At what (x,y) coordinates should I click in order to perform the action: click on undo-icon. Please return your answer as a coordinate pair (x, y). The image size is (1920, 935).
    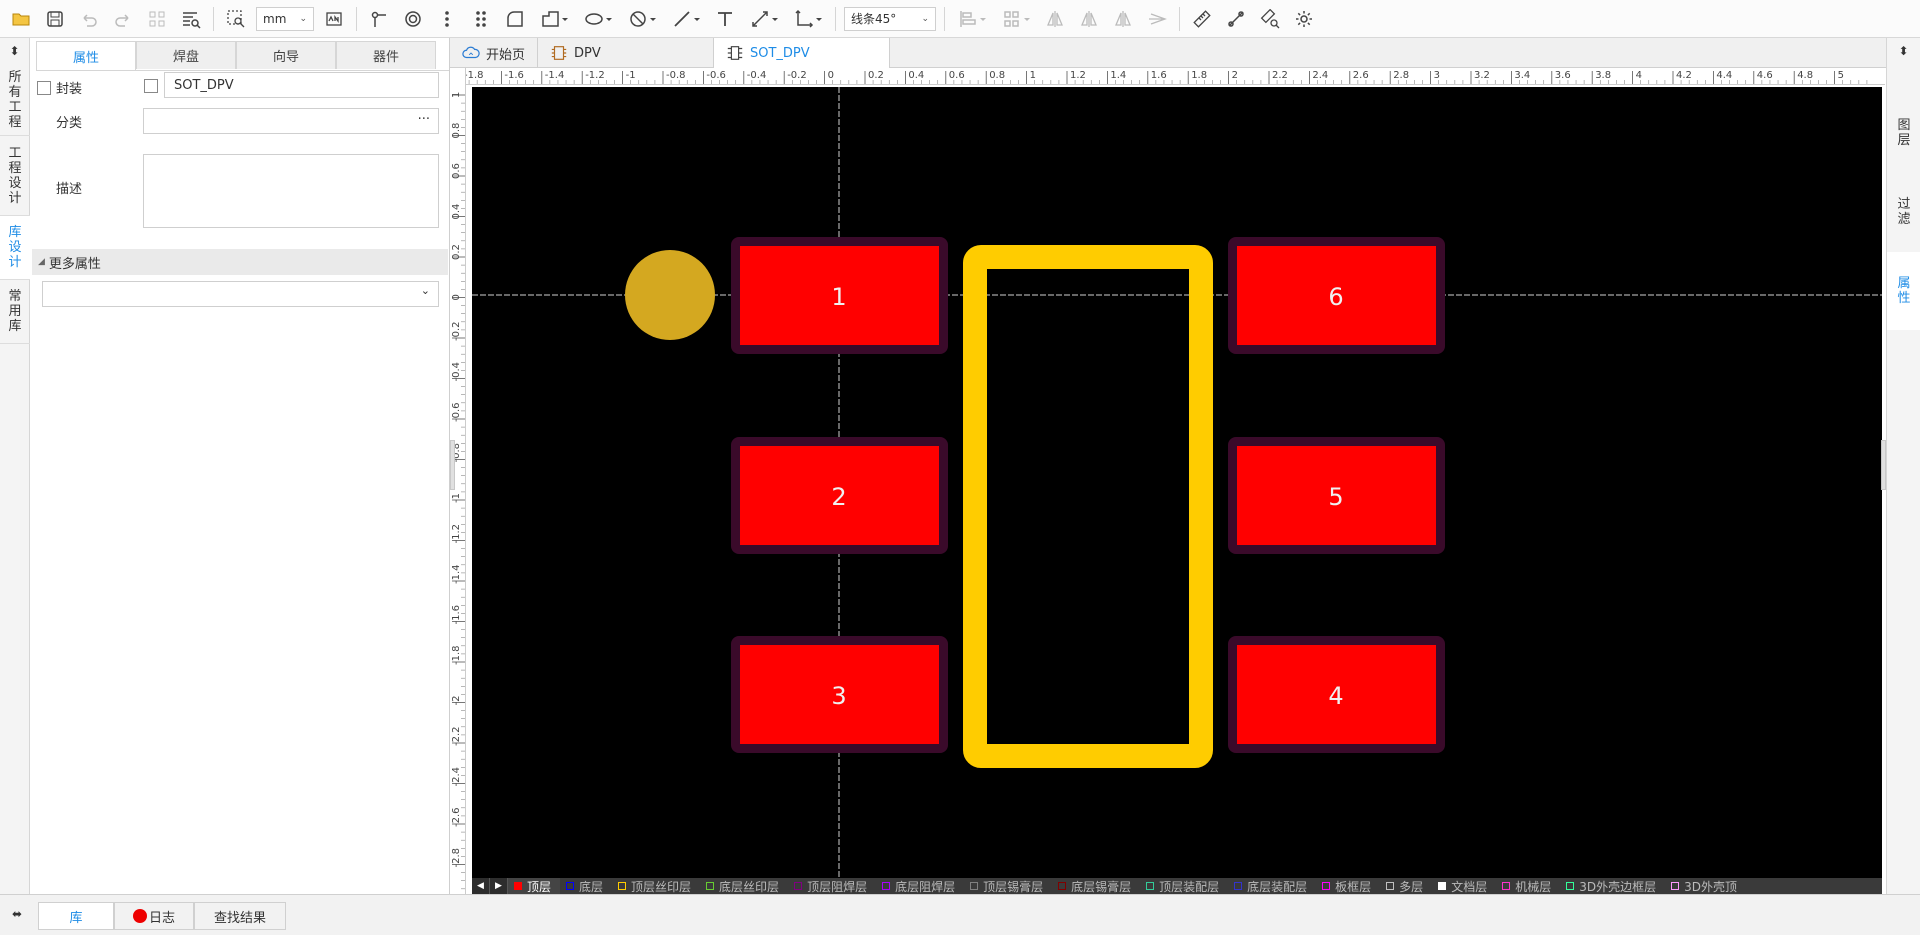
    Looking at the image, I should click on (89, 19).